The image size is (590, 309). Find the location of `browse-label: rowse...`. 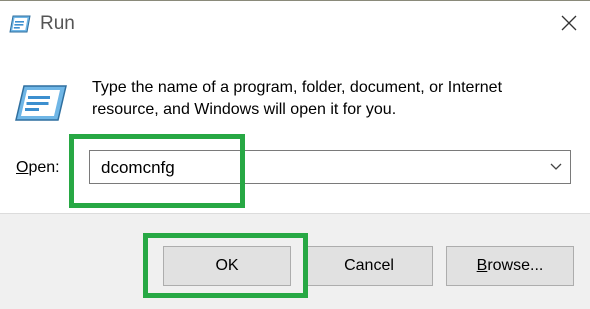

browse-label: rowse... is located at coordinates (515, 265).